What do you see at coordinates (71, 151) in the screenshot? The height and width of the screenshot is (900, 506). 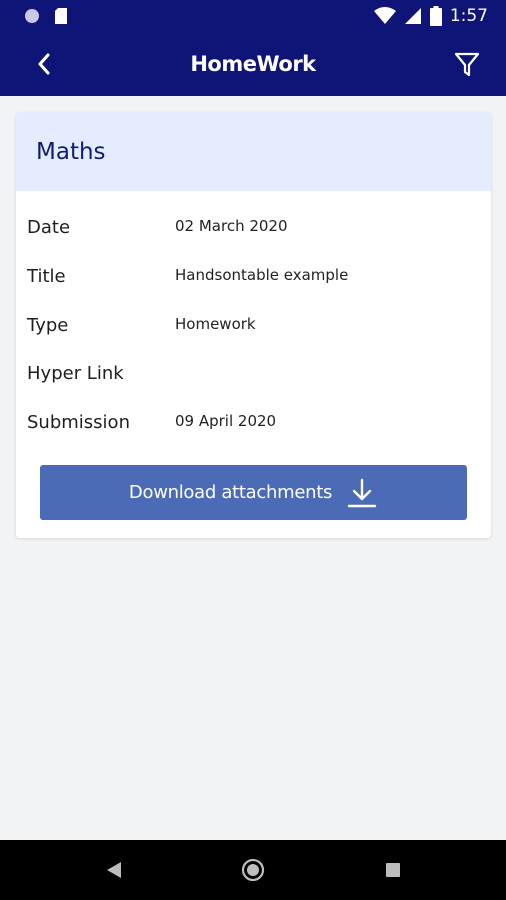 I see `subject-title: Maths` at bounding box center [71, 151].